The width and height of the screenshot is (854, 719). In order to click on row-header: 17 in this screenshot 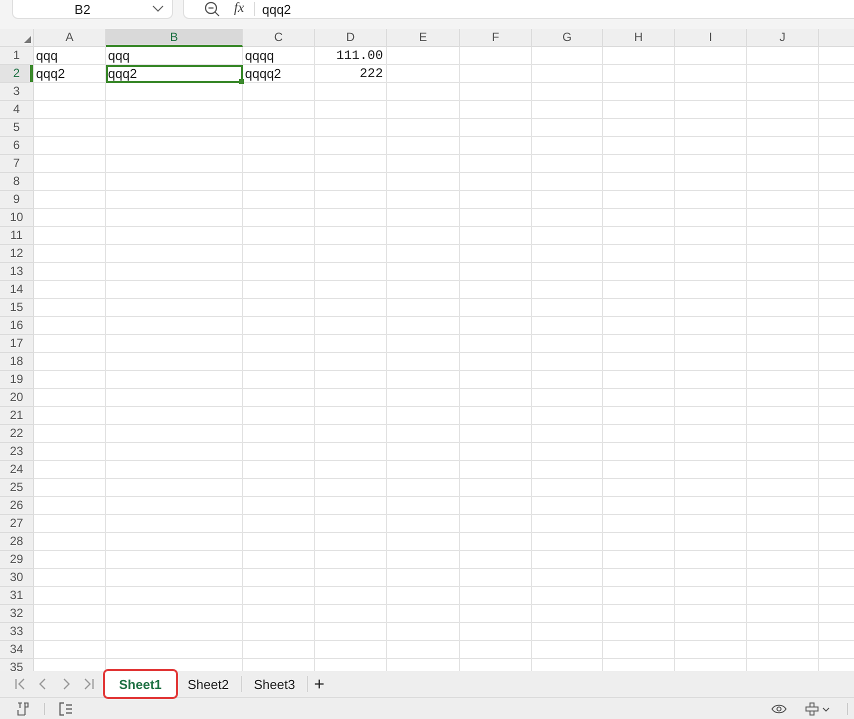, I will do `click(17, 344)`.